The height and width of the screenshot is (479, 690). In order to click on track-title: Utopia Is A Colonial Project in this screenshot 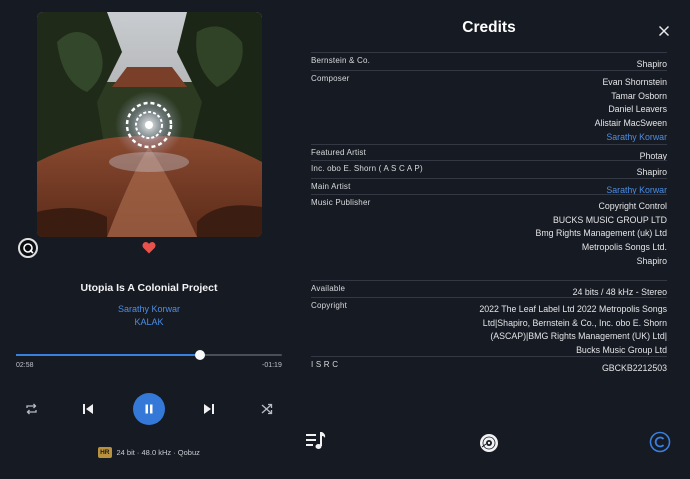, I will do `click(149, 288)`.